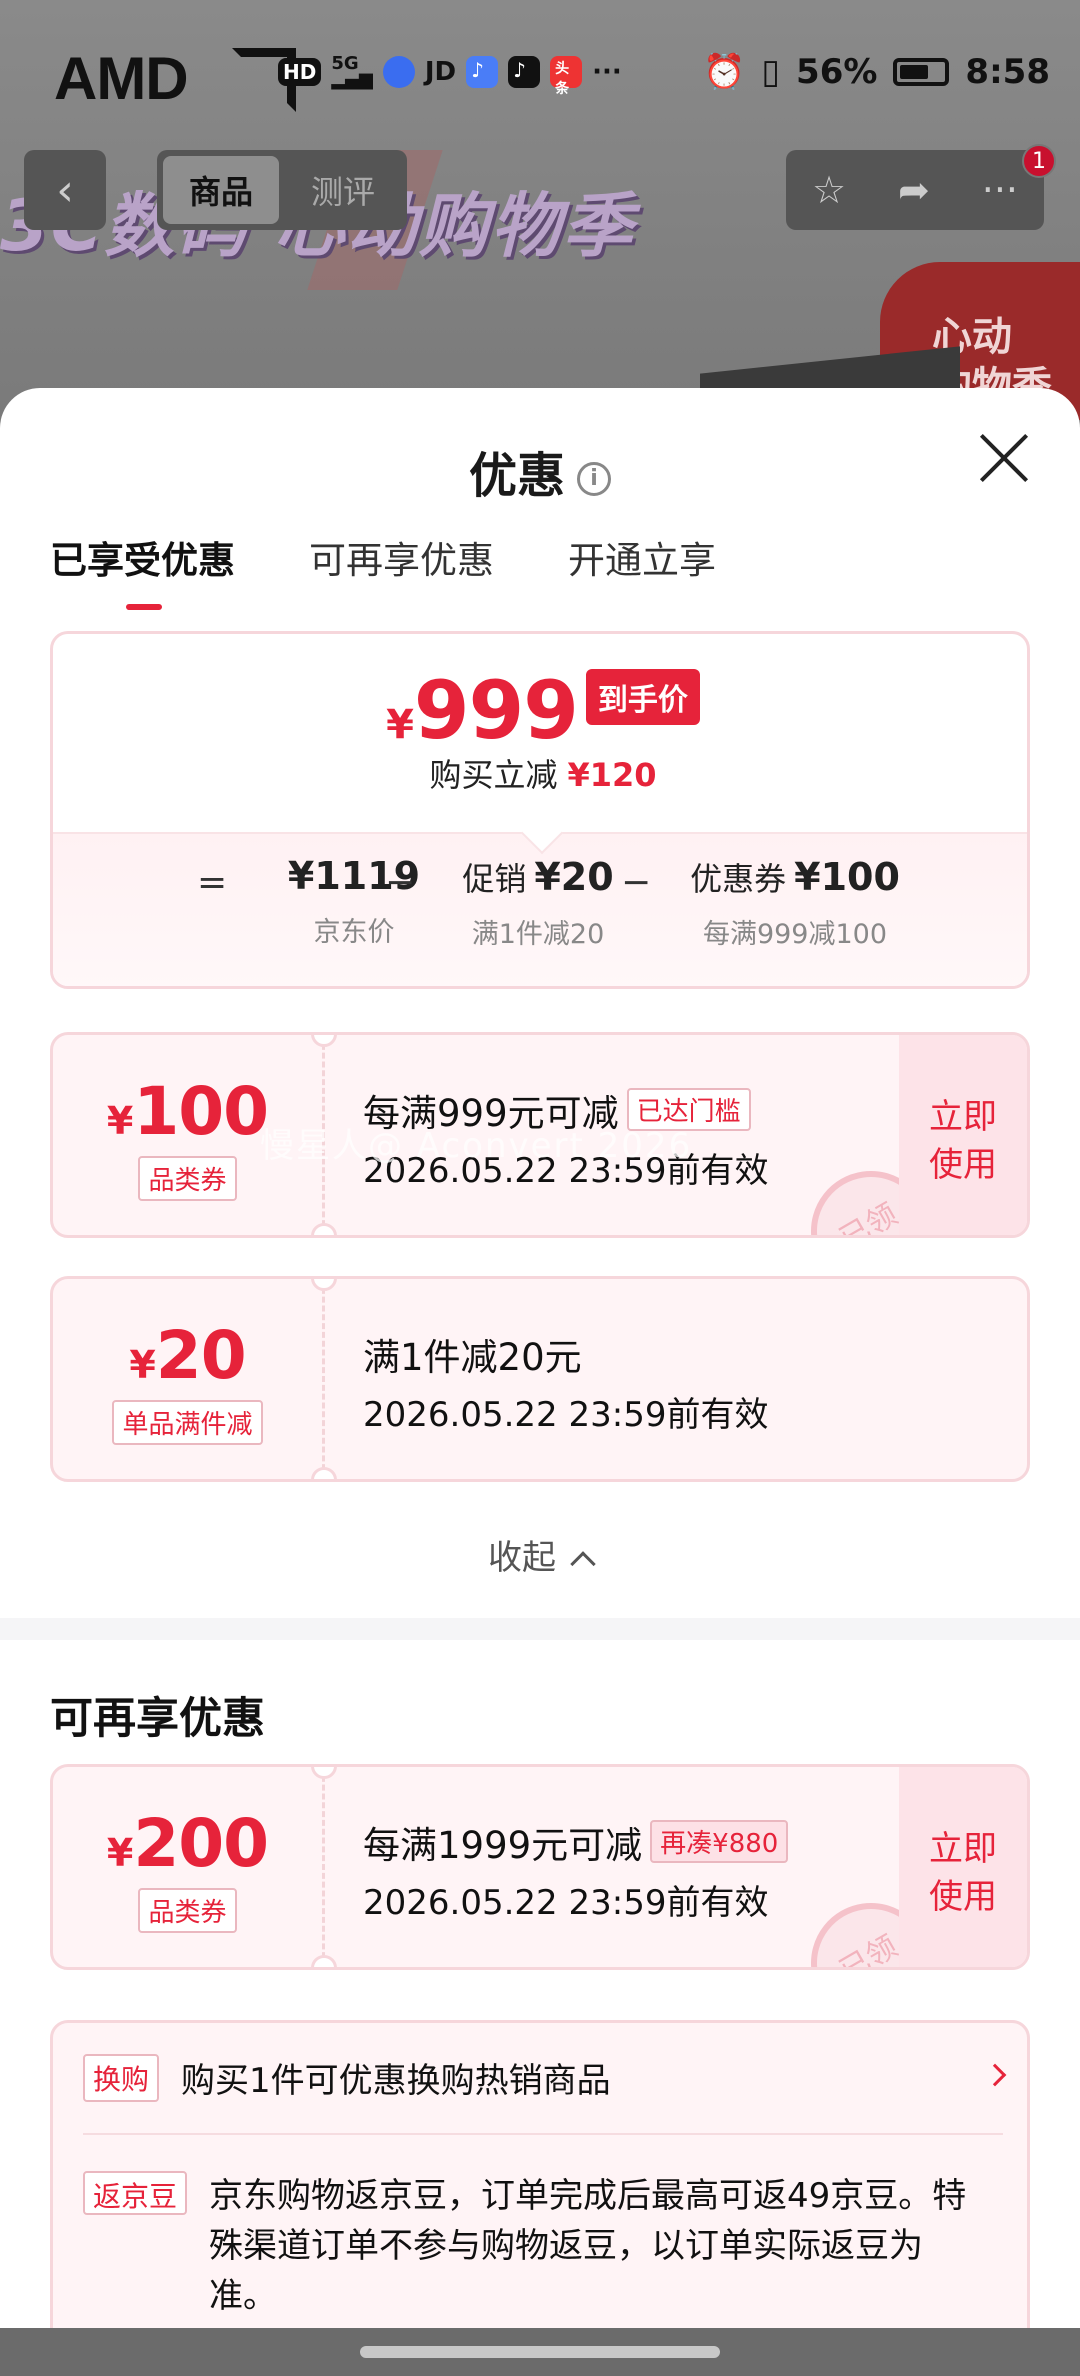 The image size is (1080, 2376). Describe the element at coordinates (1004, 458) in the screenshot. I see `close-icon` at that location.